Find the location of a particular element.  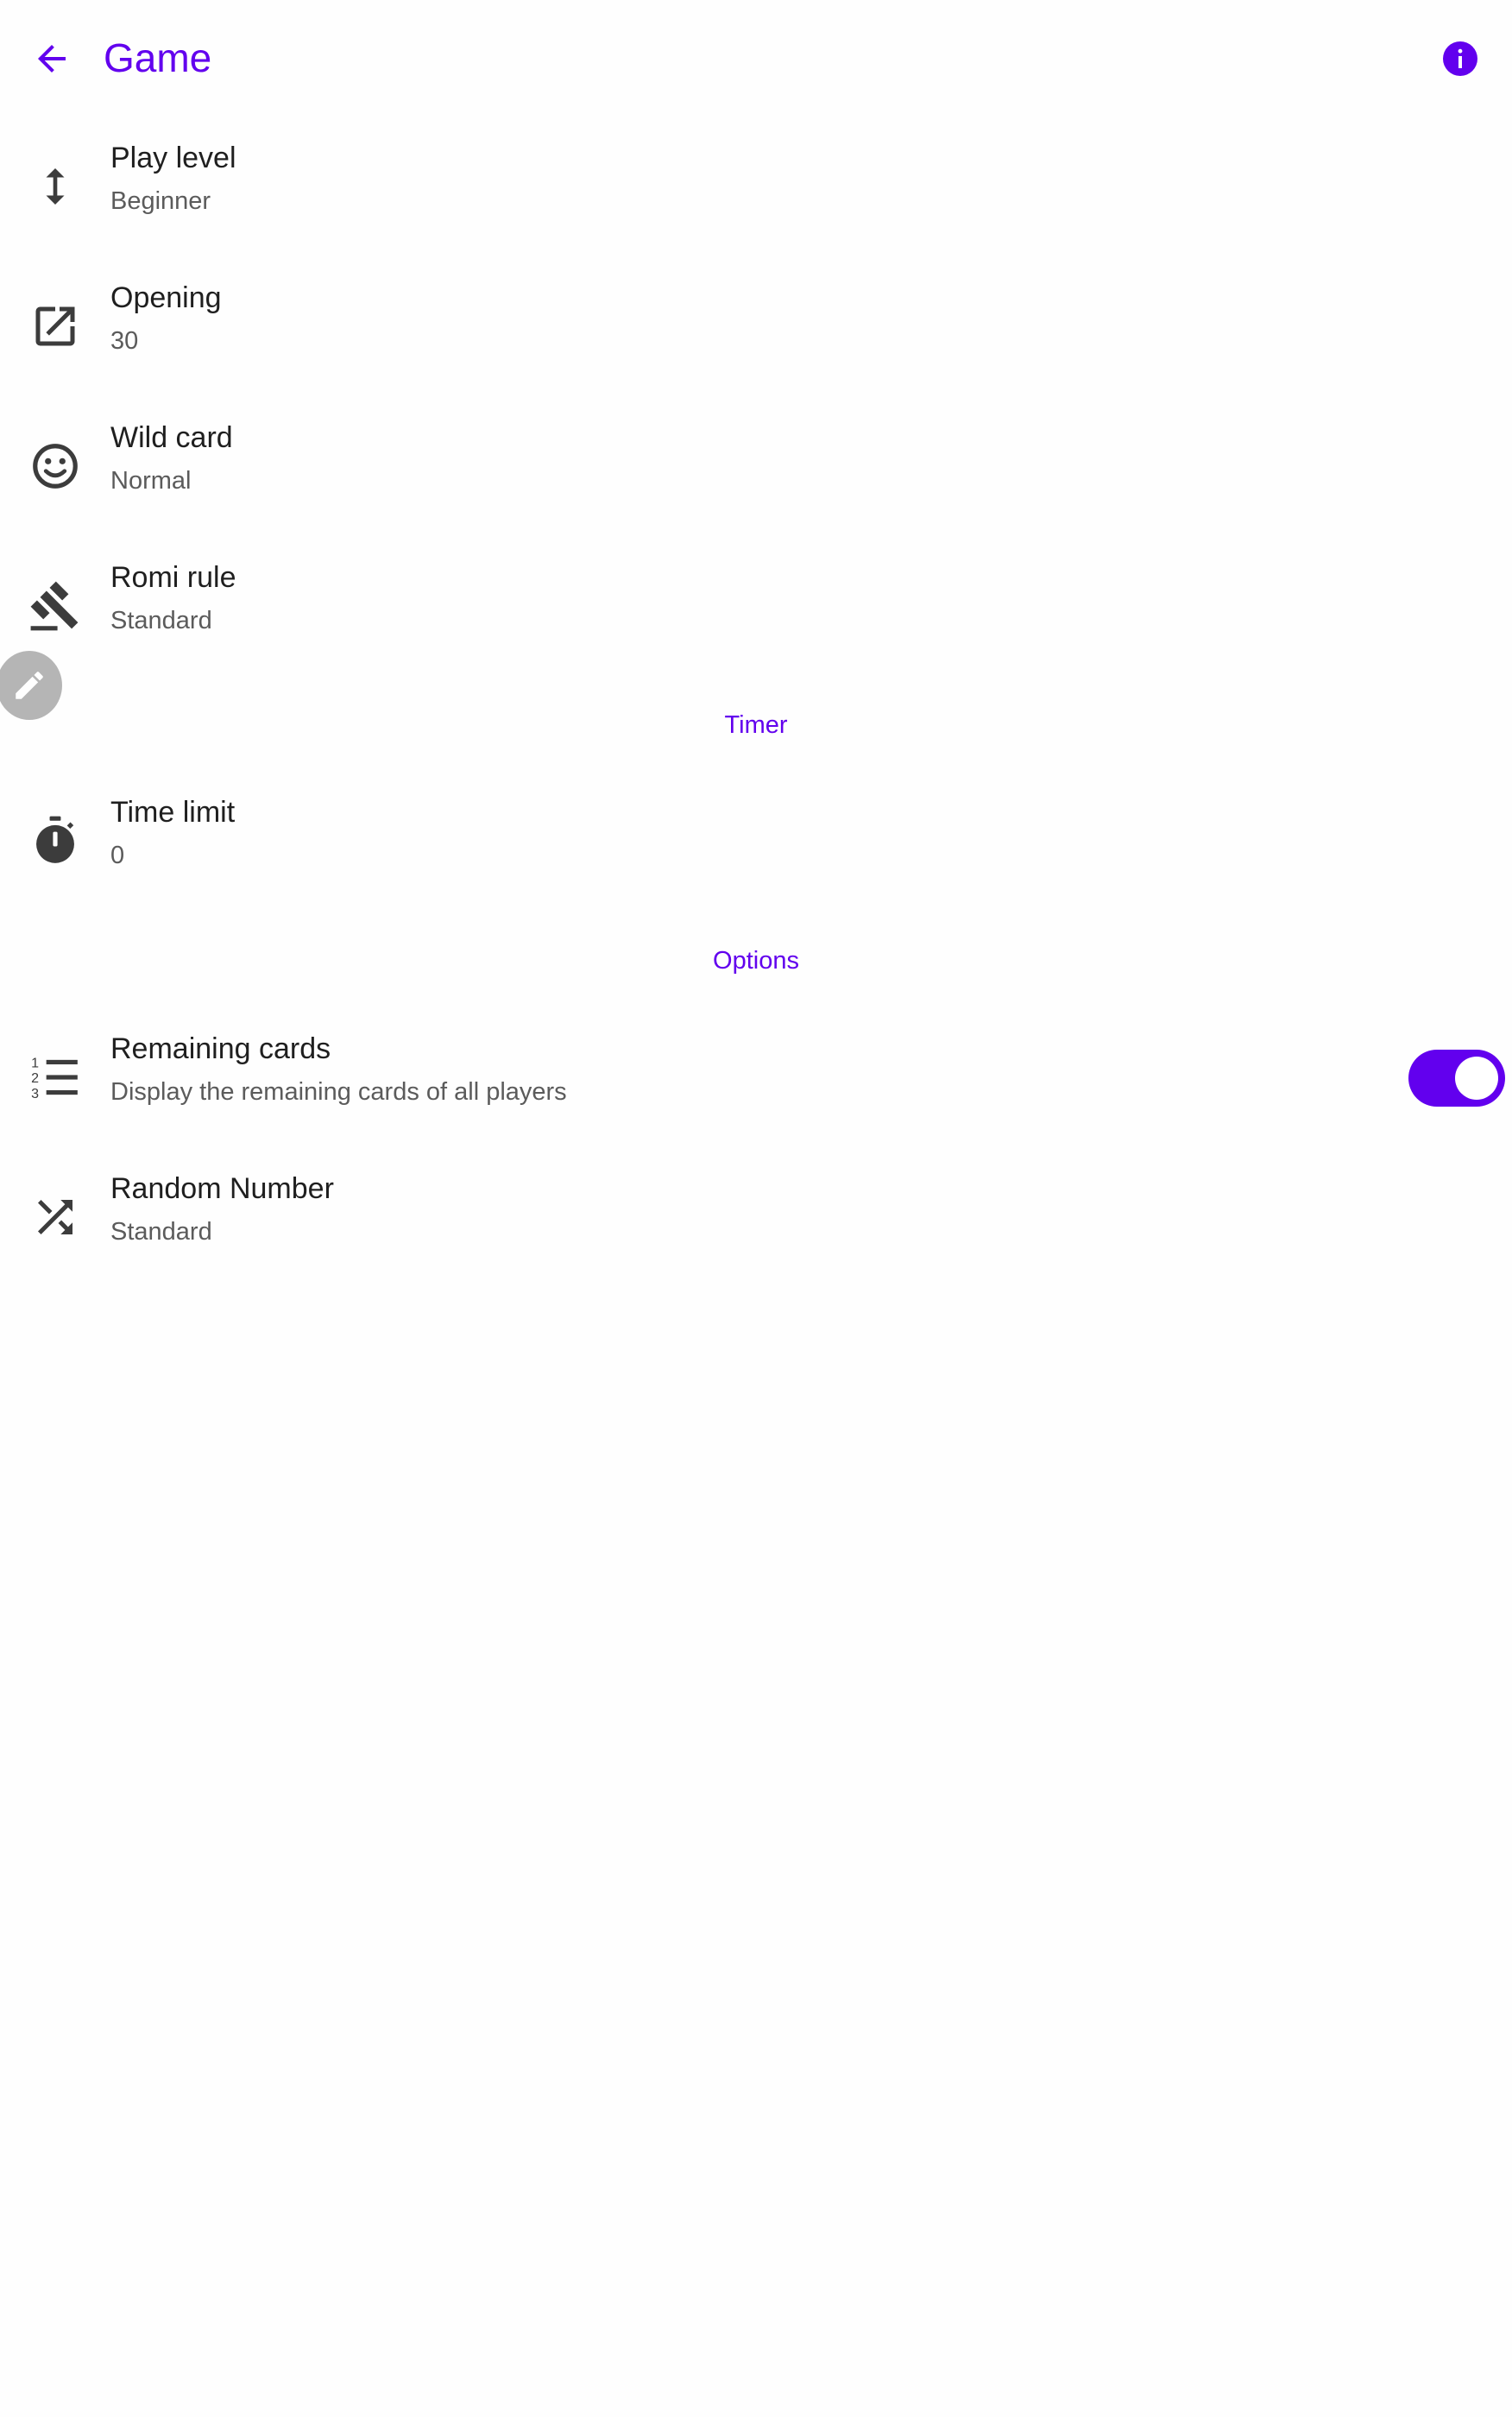

setting-random-number-title: Random Number is located at coordinates (222, 1188).